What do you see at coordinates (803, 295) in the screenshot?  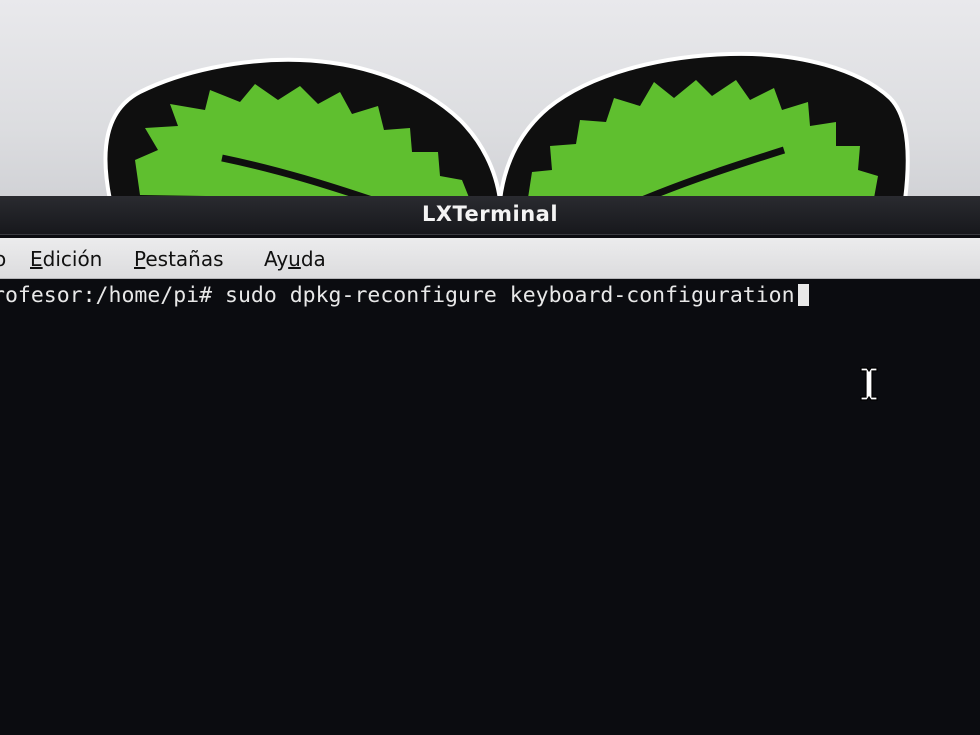 I see `block-text-cursor` at bounding box center [803, 295].